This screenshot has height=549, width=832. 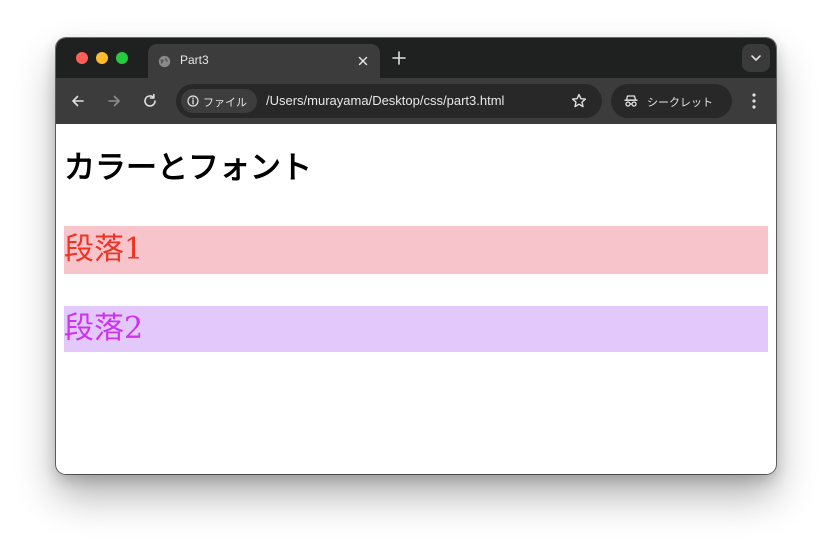 What do you see at coordinates (631, 101) in the screenshot?
I see `incognito-icon` at bounding box center [631, 101].